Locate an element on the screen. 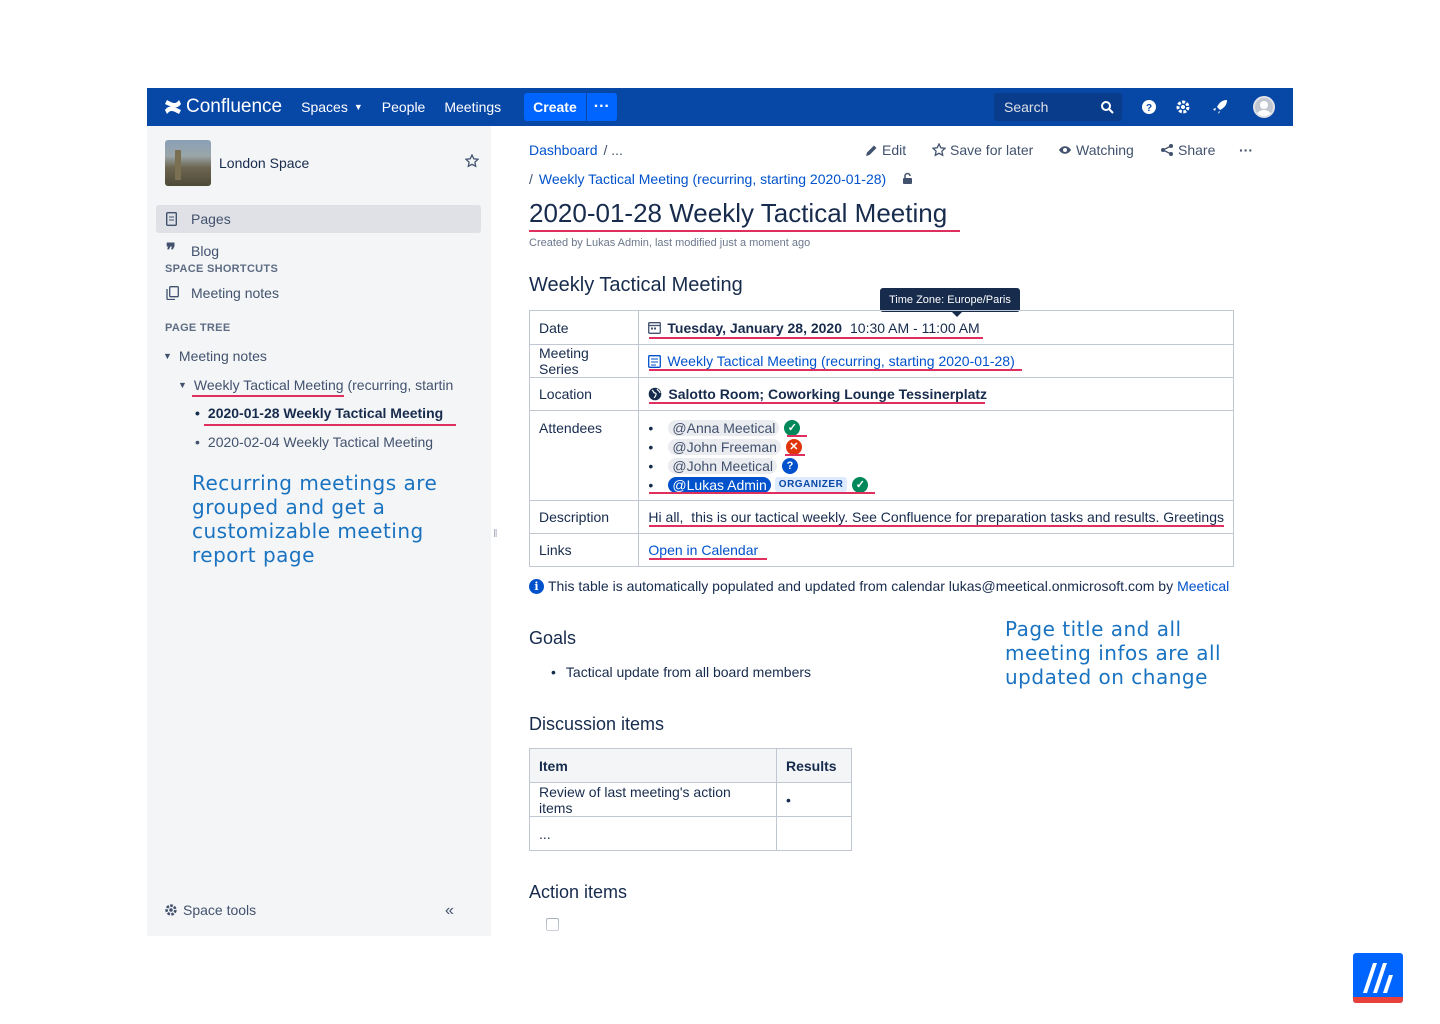 The image size is (1440, 1024). watching-button: Watching is located at coordinates (1096, 150).